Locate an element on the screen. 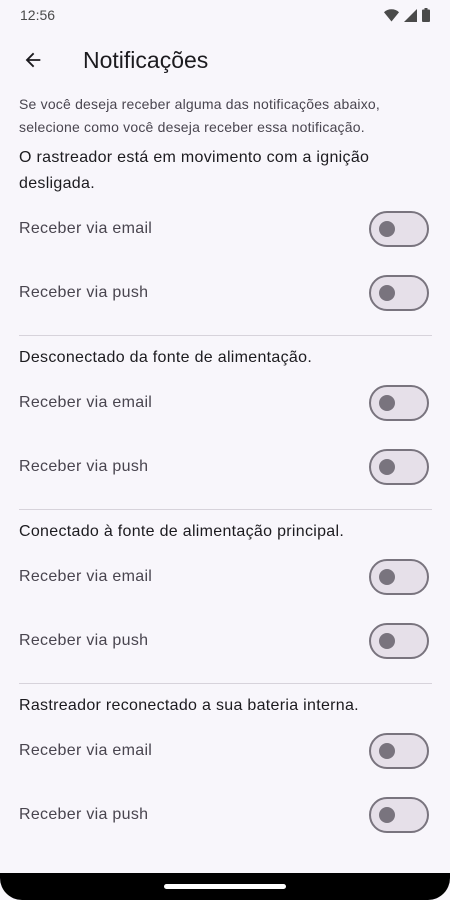 The height and width of the screenshot is (900, 450). signal-icon is located at coordinates (410, 15).